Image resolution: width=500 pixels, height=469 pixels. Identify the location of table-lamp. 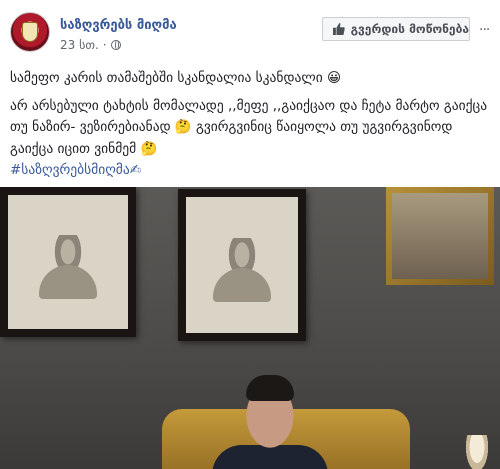
(477, 452).